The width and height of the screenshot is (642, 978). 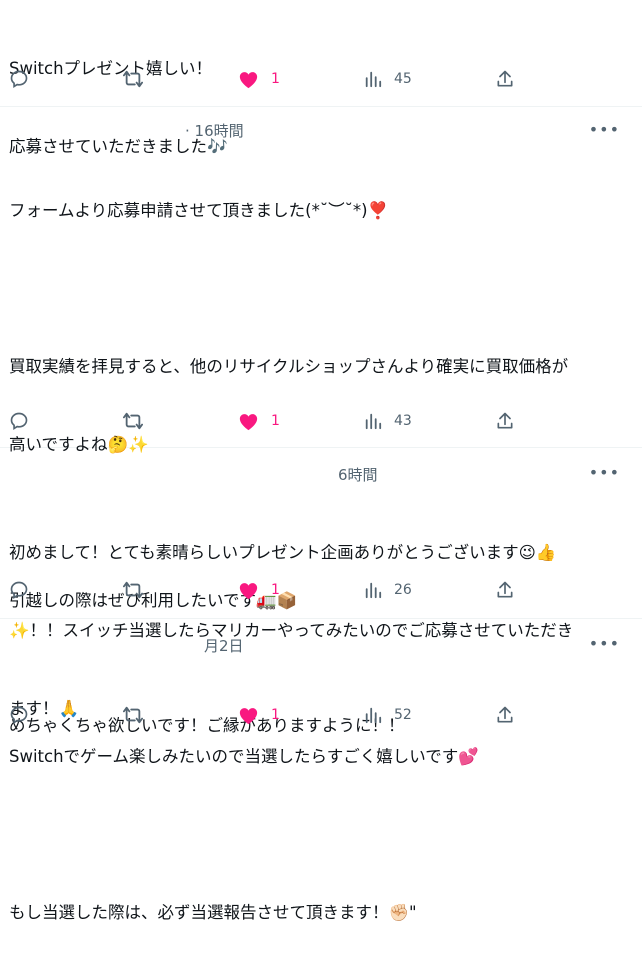 I want to click on views-button: 45, so click(x=388, y=79).